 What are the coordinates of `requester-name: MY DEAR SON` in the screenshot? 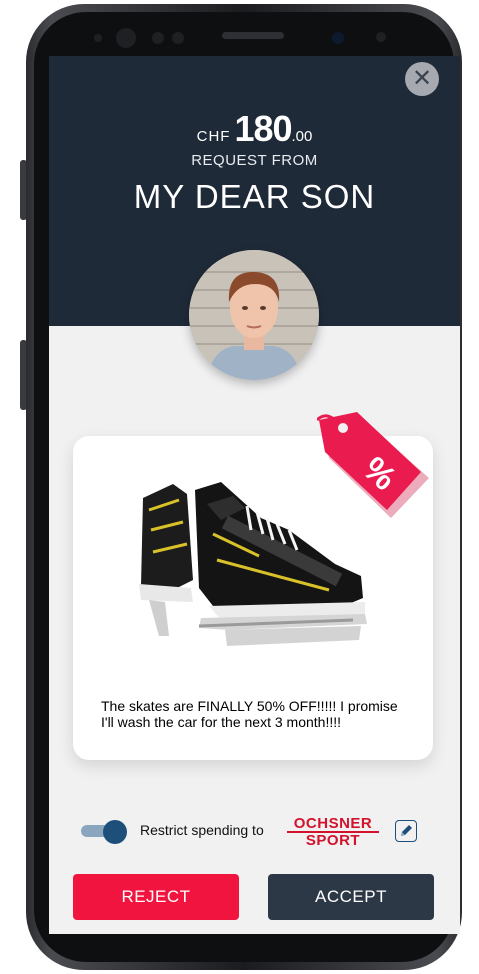 It's located at (254, 196).